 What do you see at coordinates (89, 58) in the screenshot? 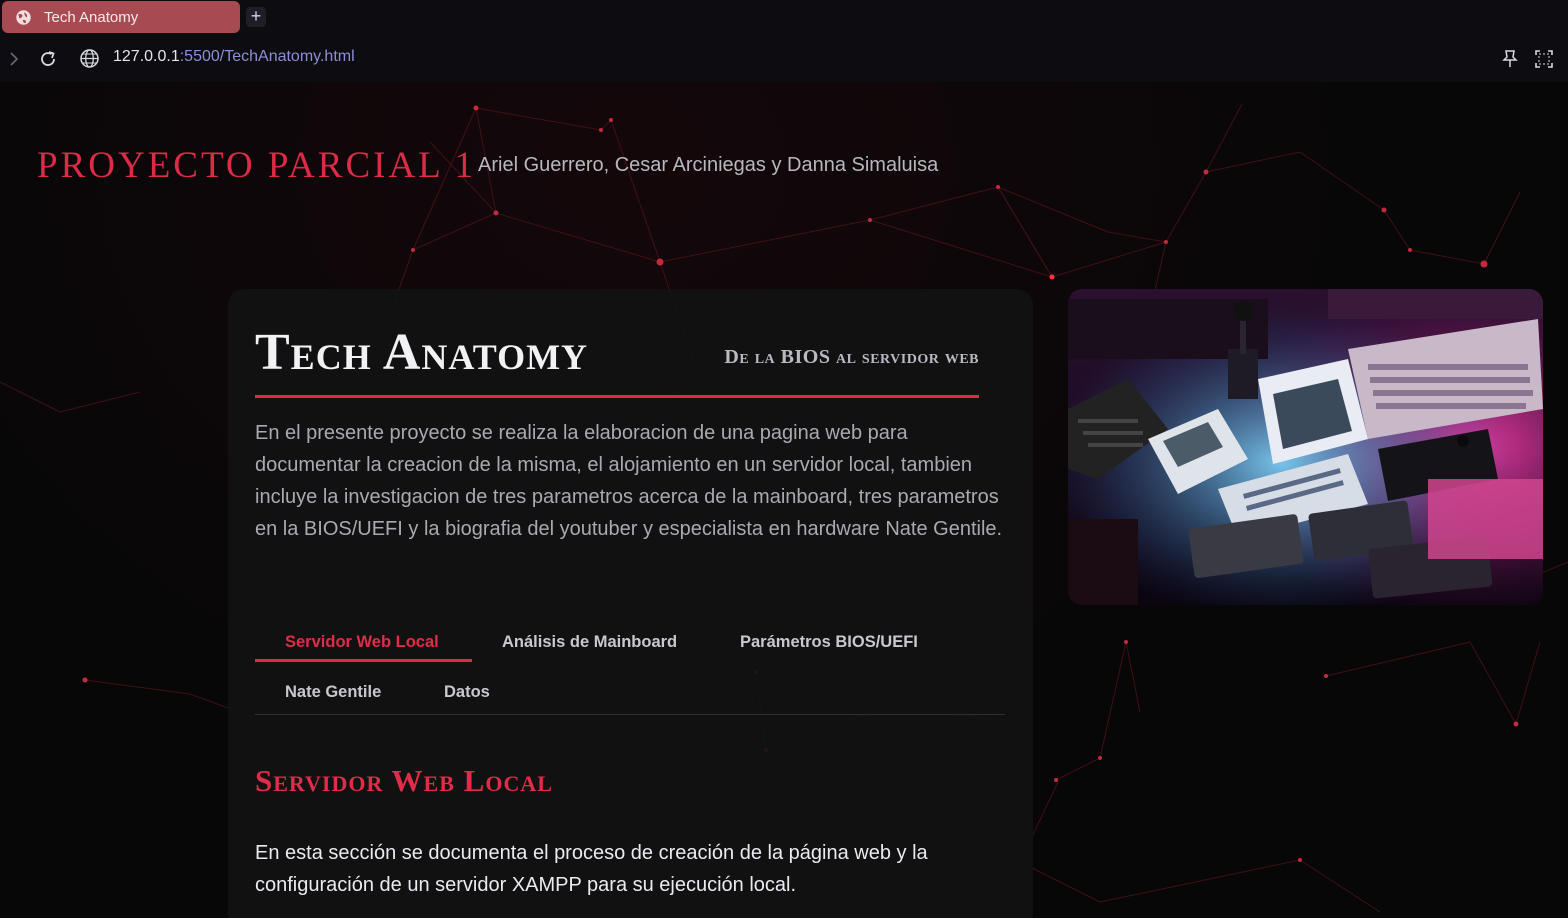
I see `site-info-icon` at bounding box center [89, 58].